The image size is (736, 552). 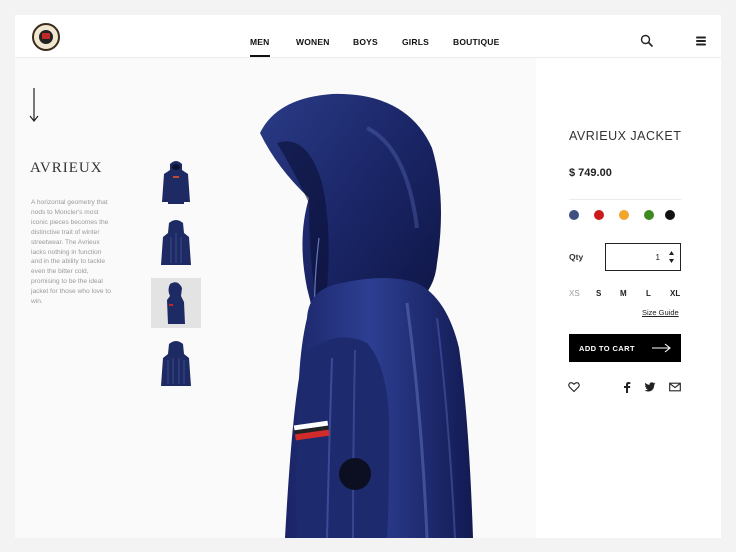 What do you see at coordinates (598, 293) in the screenshot?
I see `size-s: S` at bounding box center [598, 293].